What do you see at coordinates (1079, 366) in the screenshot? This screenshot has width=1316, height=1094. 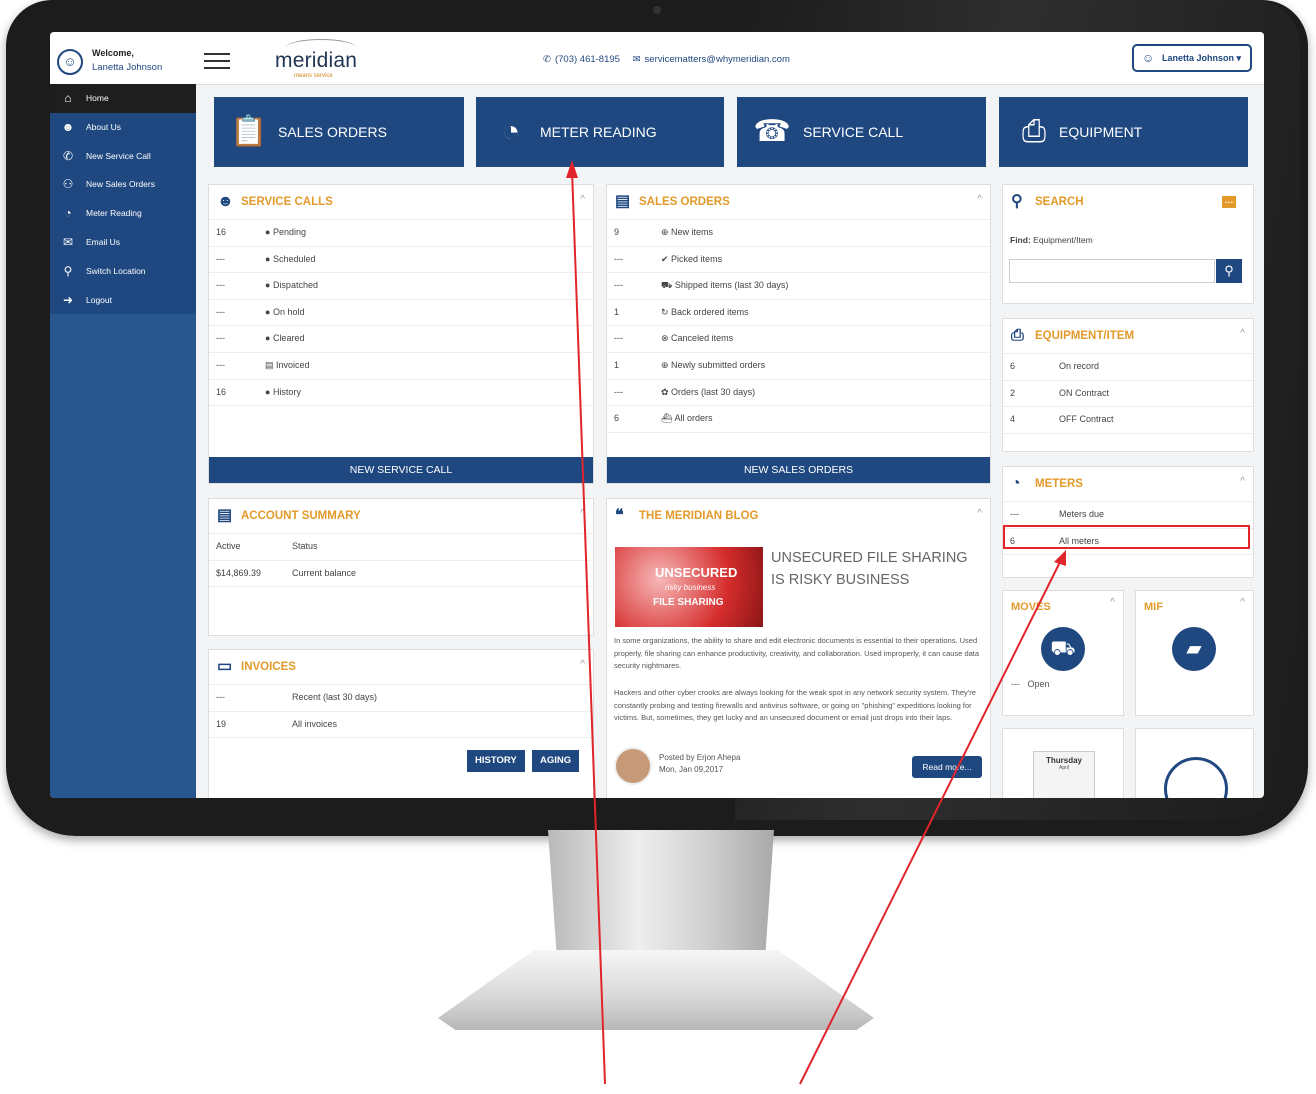 I see `row-label: On record` at bounding box center [1079, 366].